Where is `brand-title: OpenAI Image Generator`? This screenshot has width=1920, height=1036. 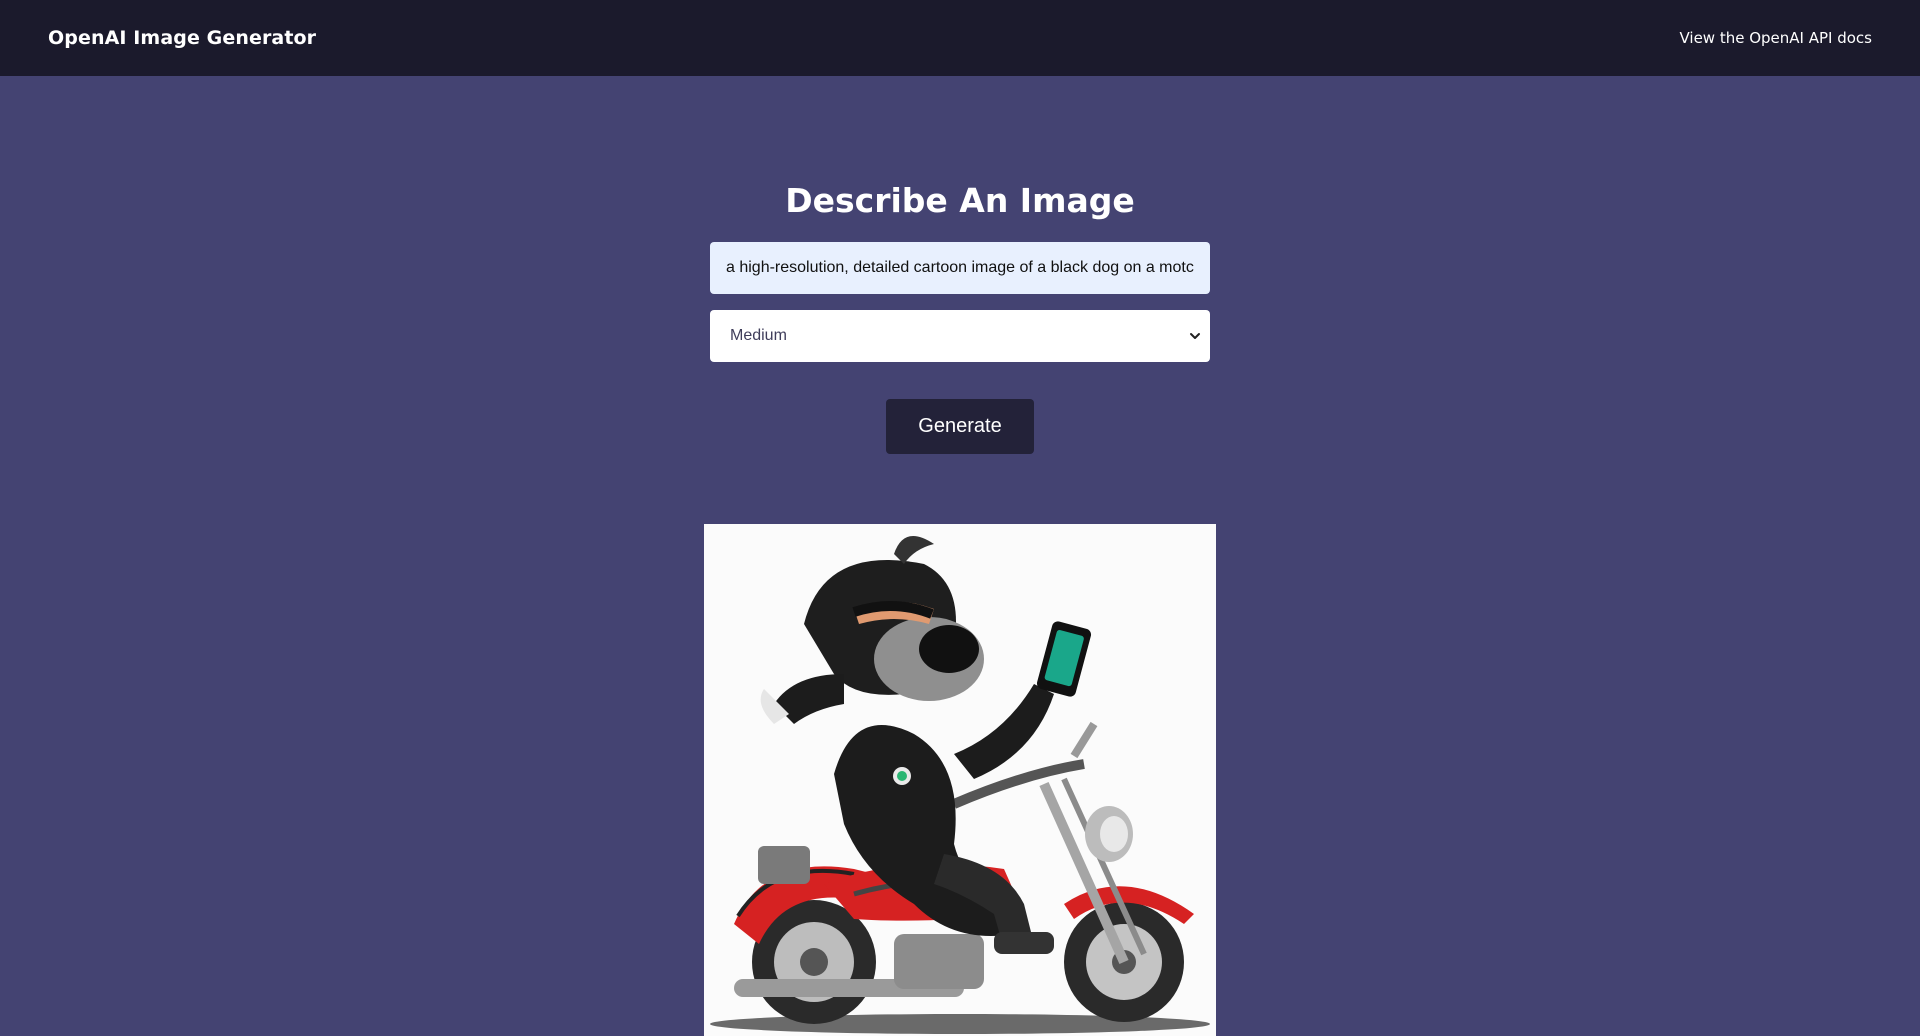
brand-title: OpenAI Image Generator is located at coordinates (182, 38).